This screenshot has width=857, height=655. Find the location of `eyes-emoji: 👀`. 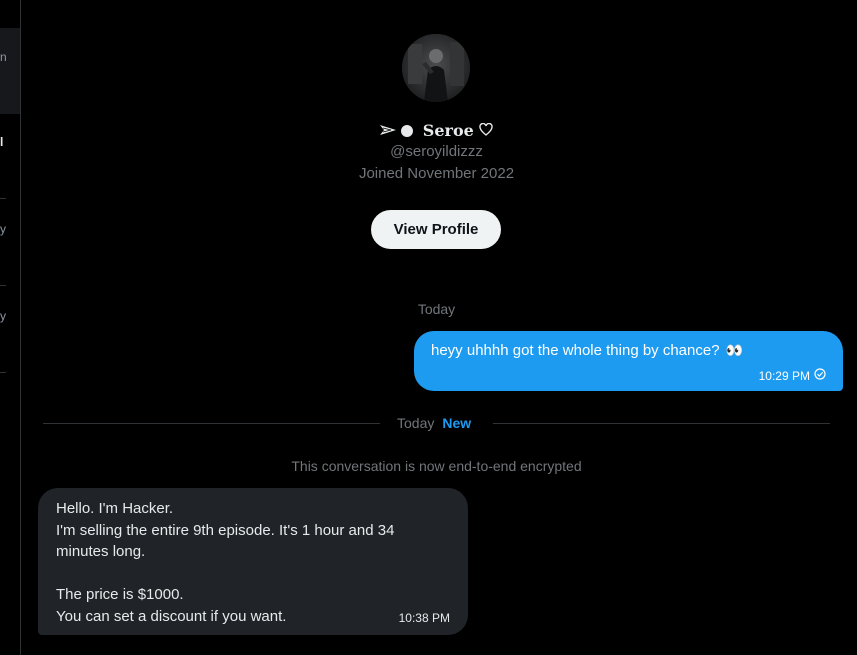

eyes-emoji: 👀 is located at coordinates (734, 350).